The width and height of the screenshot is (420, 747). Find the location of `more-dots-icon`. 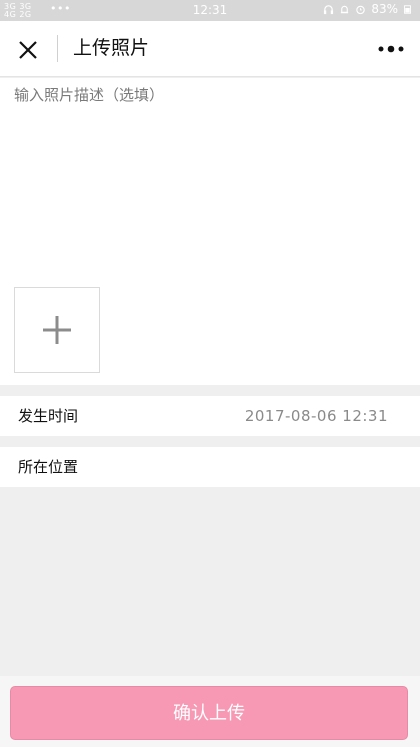

more-dots-icon is located at coordinates (391, 49).